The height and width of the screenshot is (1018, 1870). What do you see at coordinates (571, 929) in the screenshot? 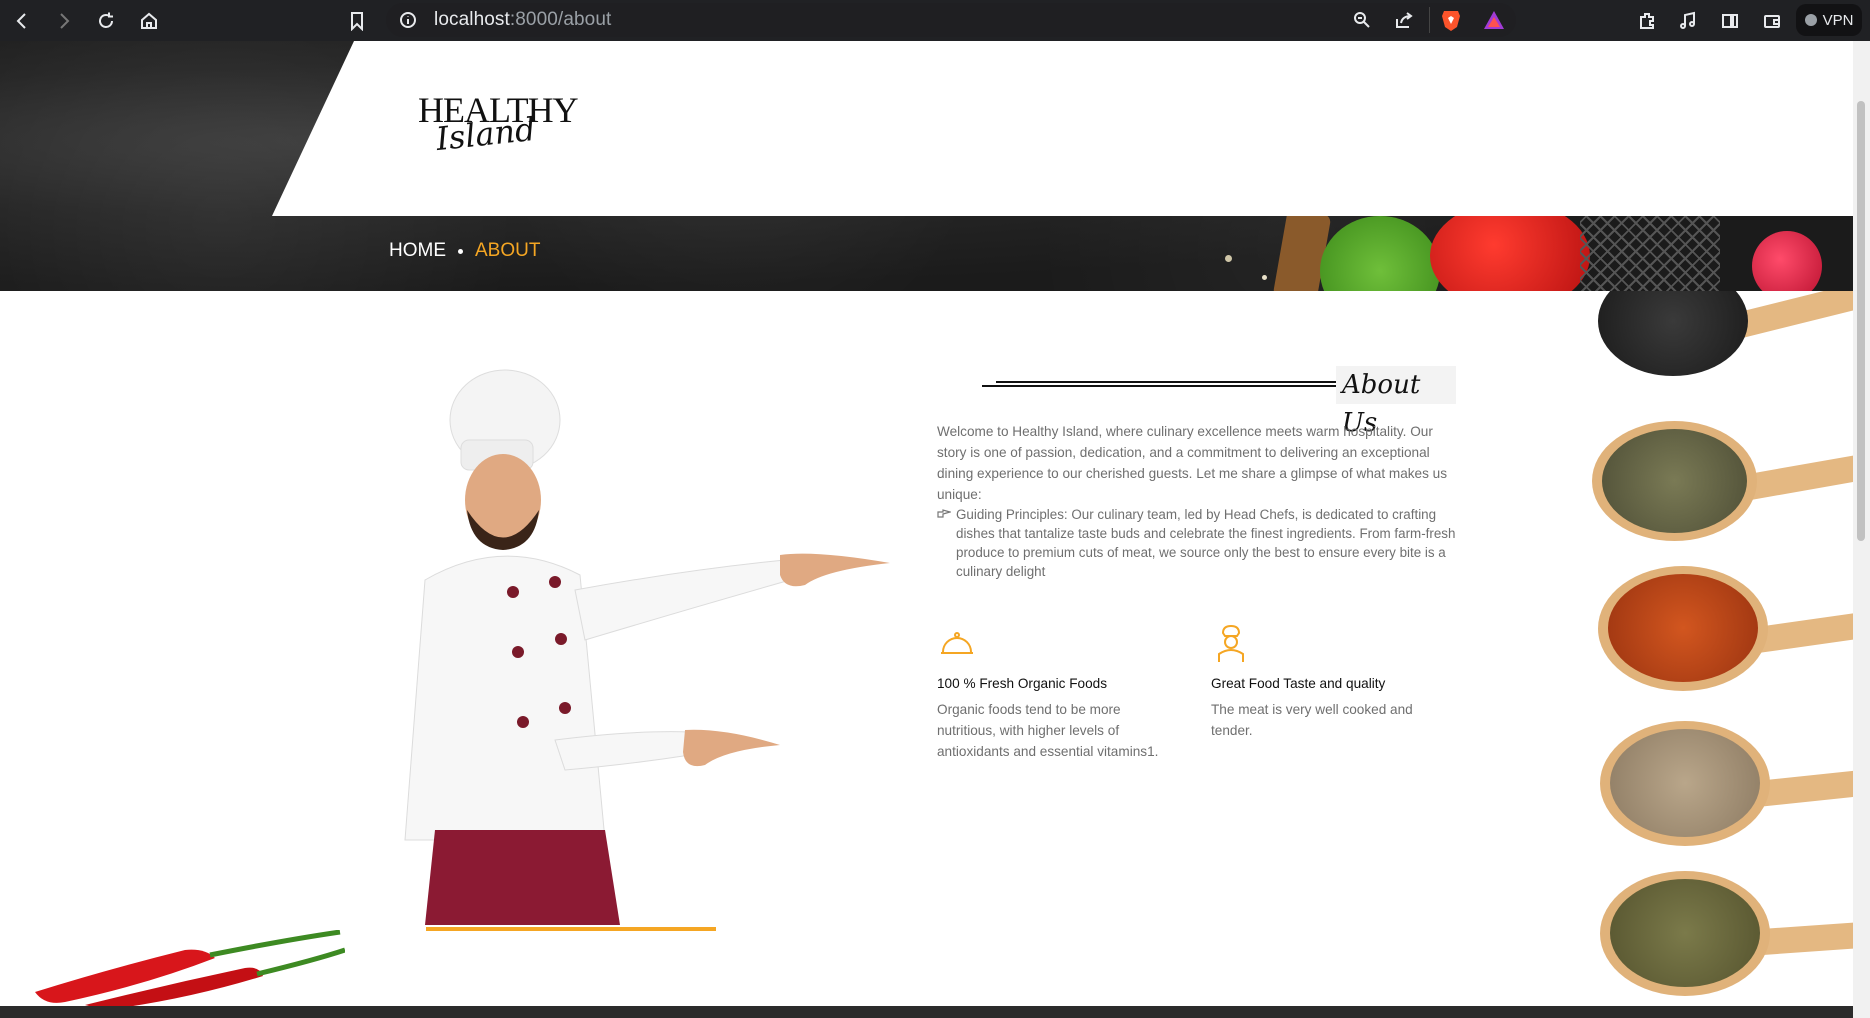
I see `image-underline` at bounding box center [571, 929].